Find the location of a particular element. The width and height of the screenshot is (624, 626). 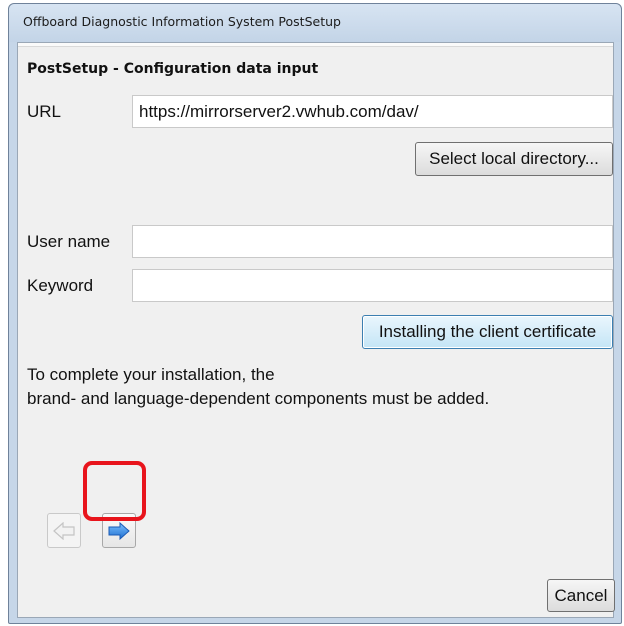

url-label: URL is located at coordinates (44, 111).